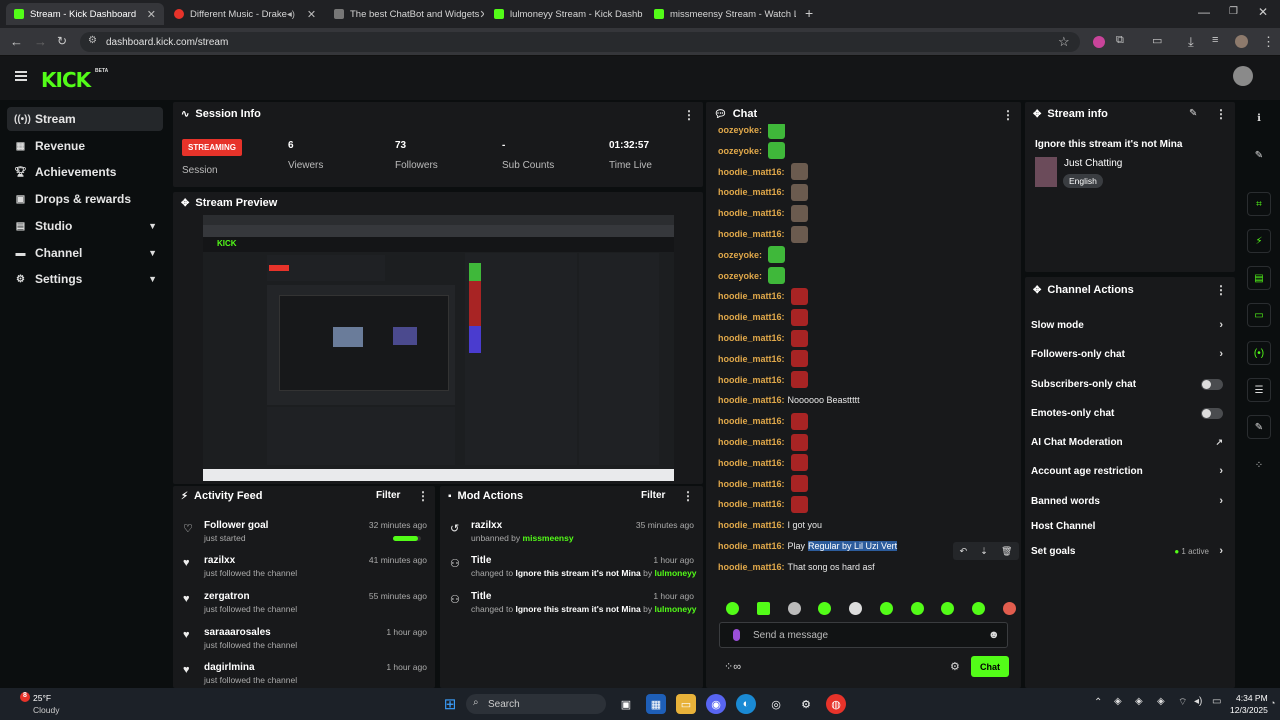 The height and width of the screenshot is (720, 1280). What do you see at coordinates (227, 596) in the screenshot?
I see `follower-name: zergatron` at bounding box center [227, 596].